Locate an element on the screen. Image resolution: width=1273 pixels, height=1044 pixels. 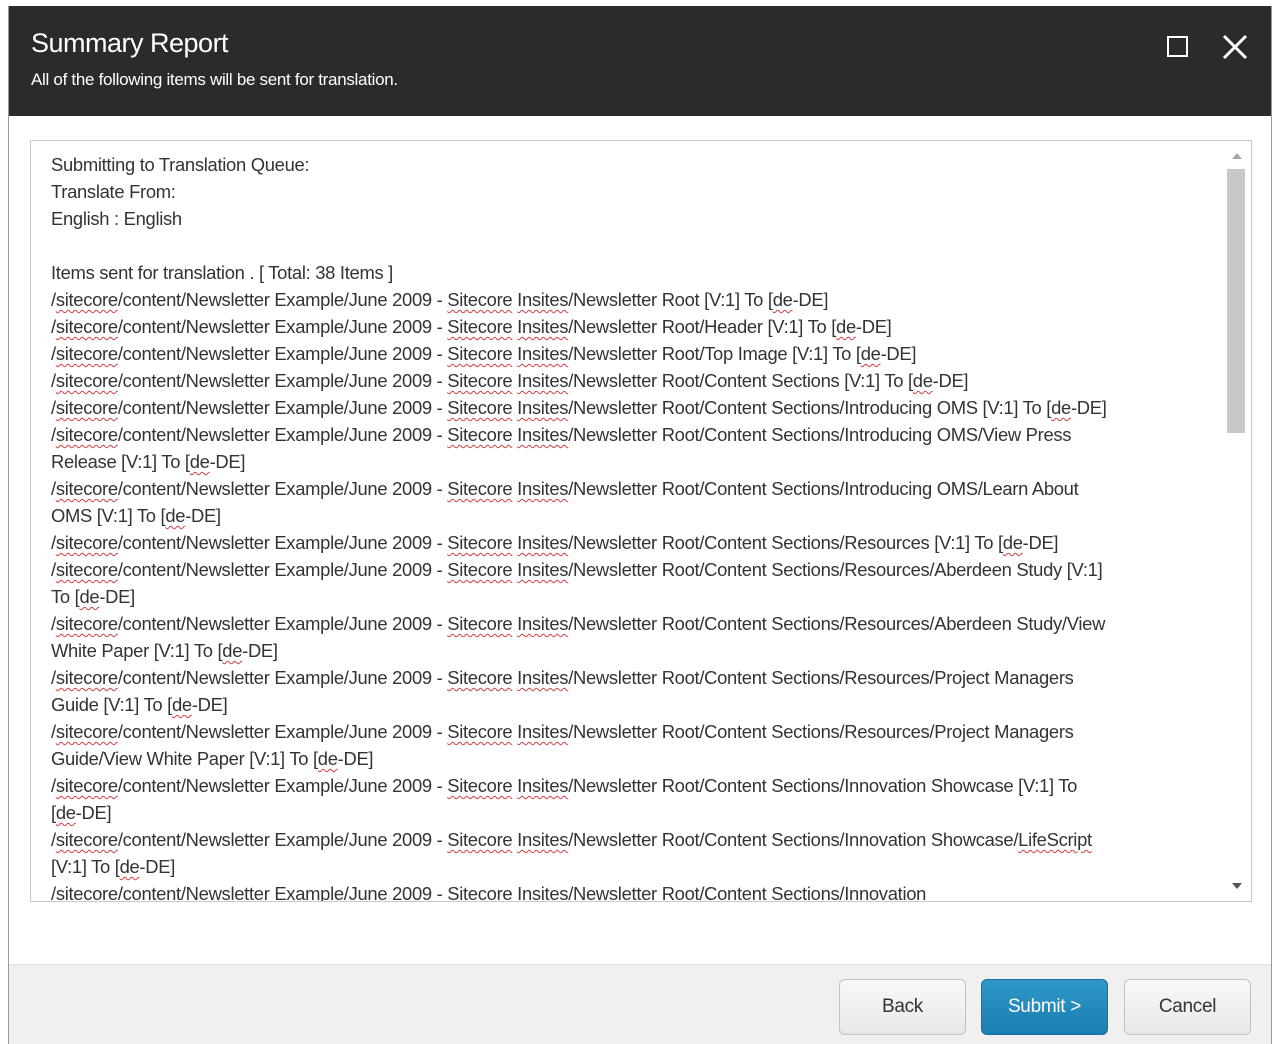
summary-line: [V:1] To [de-DE] is located at coordinates (113, 866).